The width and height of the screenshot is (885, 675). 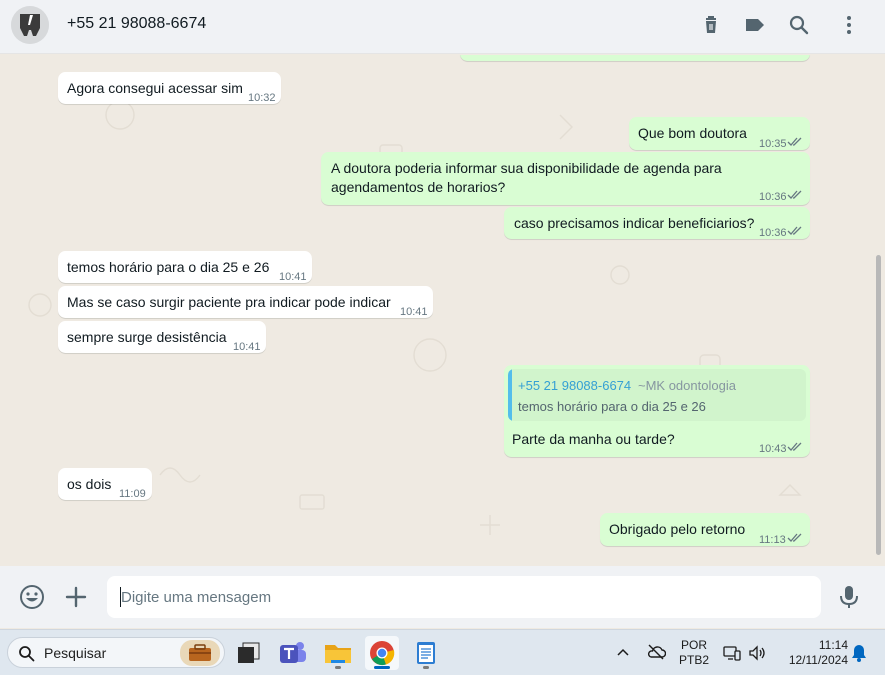 What do you see at coordinates (772, 540) in the screenshot?
I see `message-time: 11:13` at bounding box center [772, 540].